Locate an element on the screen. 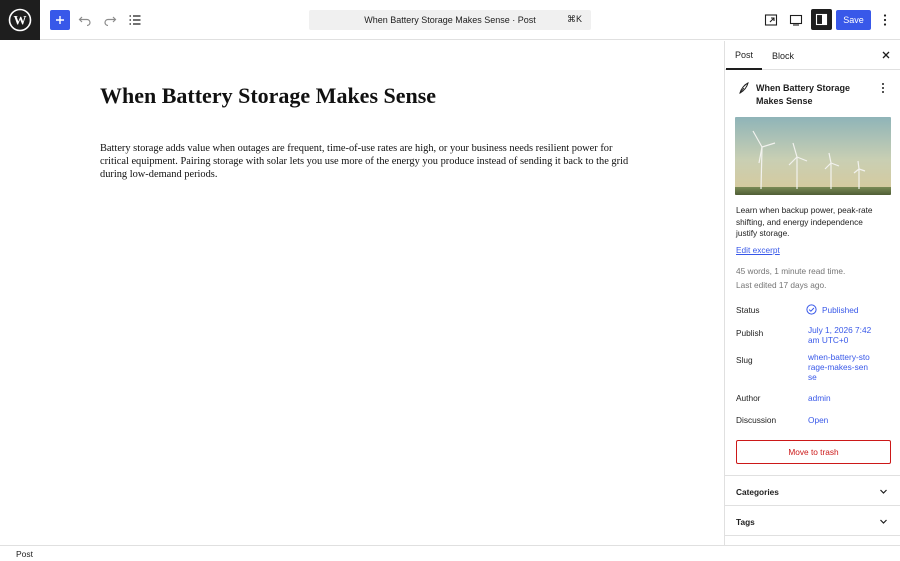  sidebar-tabs: Post Block is located at coordinates (812, 55).